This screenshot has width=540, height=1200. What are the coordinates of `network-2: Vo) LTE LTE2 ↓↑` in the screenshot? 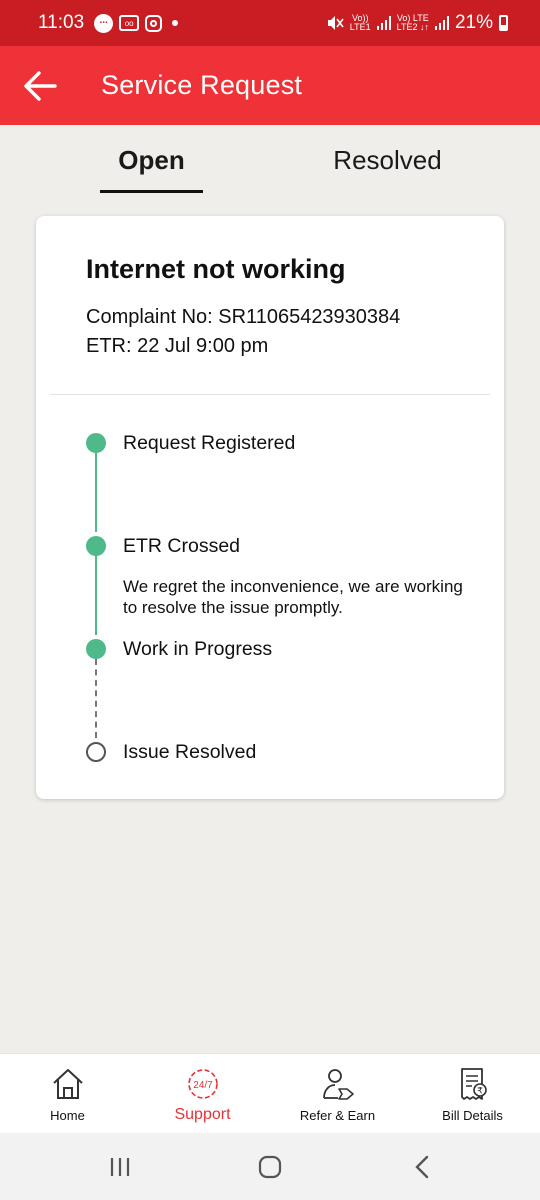 It's located at (413, 23).